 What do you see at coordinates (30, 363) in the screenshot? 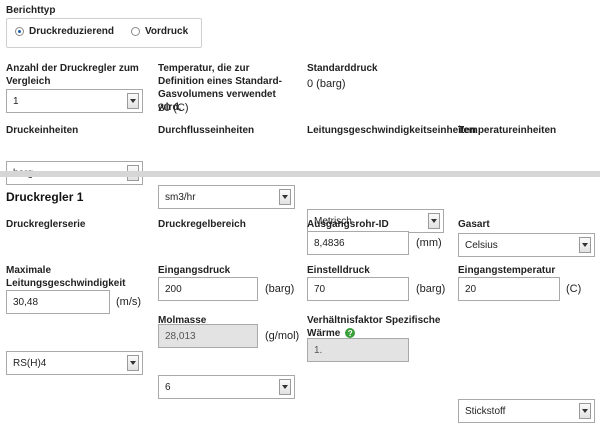
I see `select-value: RS(H)4` at bounding box center [30, 363].